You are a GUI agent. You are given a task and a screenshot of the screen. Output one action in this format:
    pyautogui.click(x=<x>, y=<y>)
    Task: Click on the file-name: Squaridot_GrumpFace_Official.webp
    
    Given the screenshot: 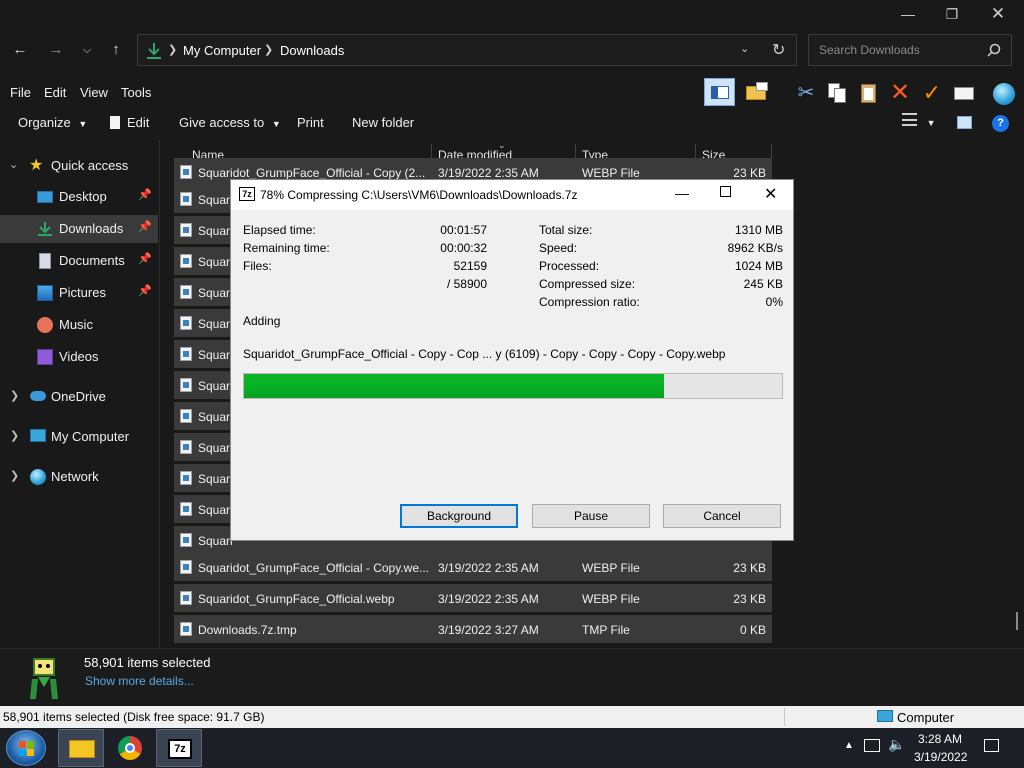 What is the action you would take?
    pyautogui.click(x=296, y=599)
    